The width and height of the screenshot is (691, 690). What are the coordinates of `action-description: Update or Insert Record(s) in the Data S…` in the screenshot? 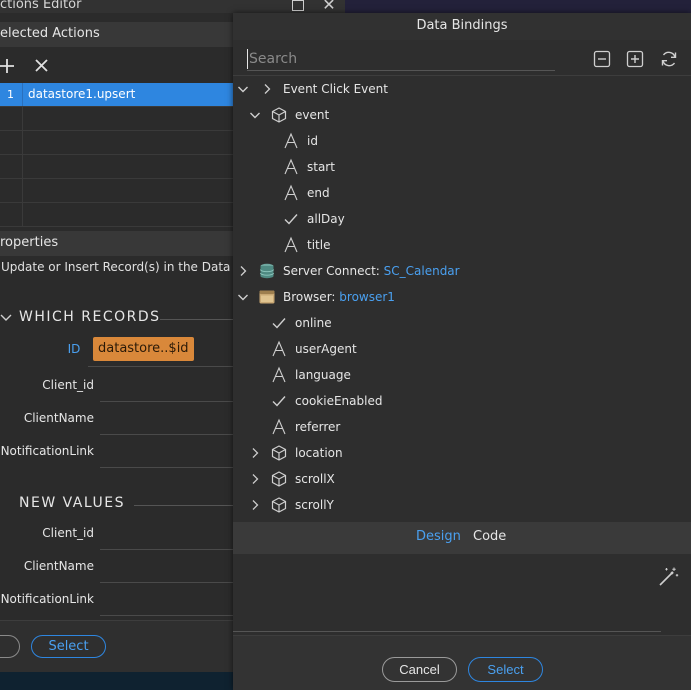 It's located at (127, 267).